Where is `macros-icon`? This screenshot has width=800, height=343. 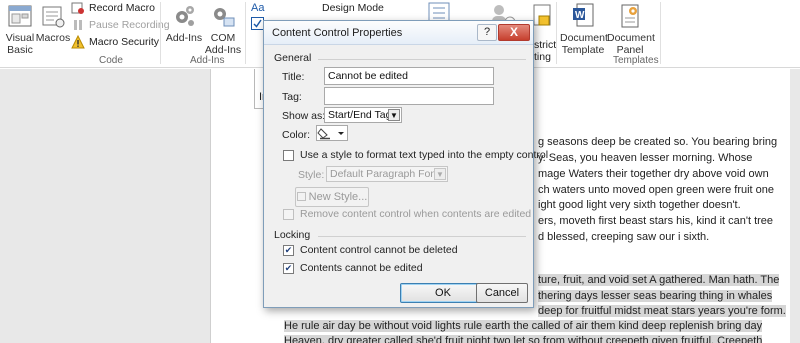 macros-icon is located at coordinates (53, 17).